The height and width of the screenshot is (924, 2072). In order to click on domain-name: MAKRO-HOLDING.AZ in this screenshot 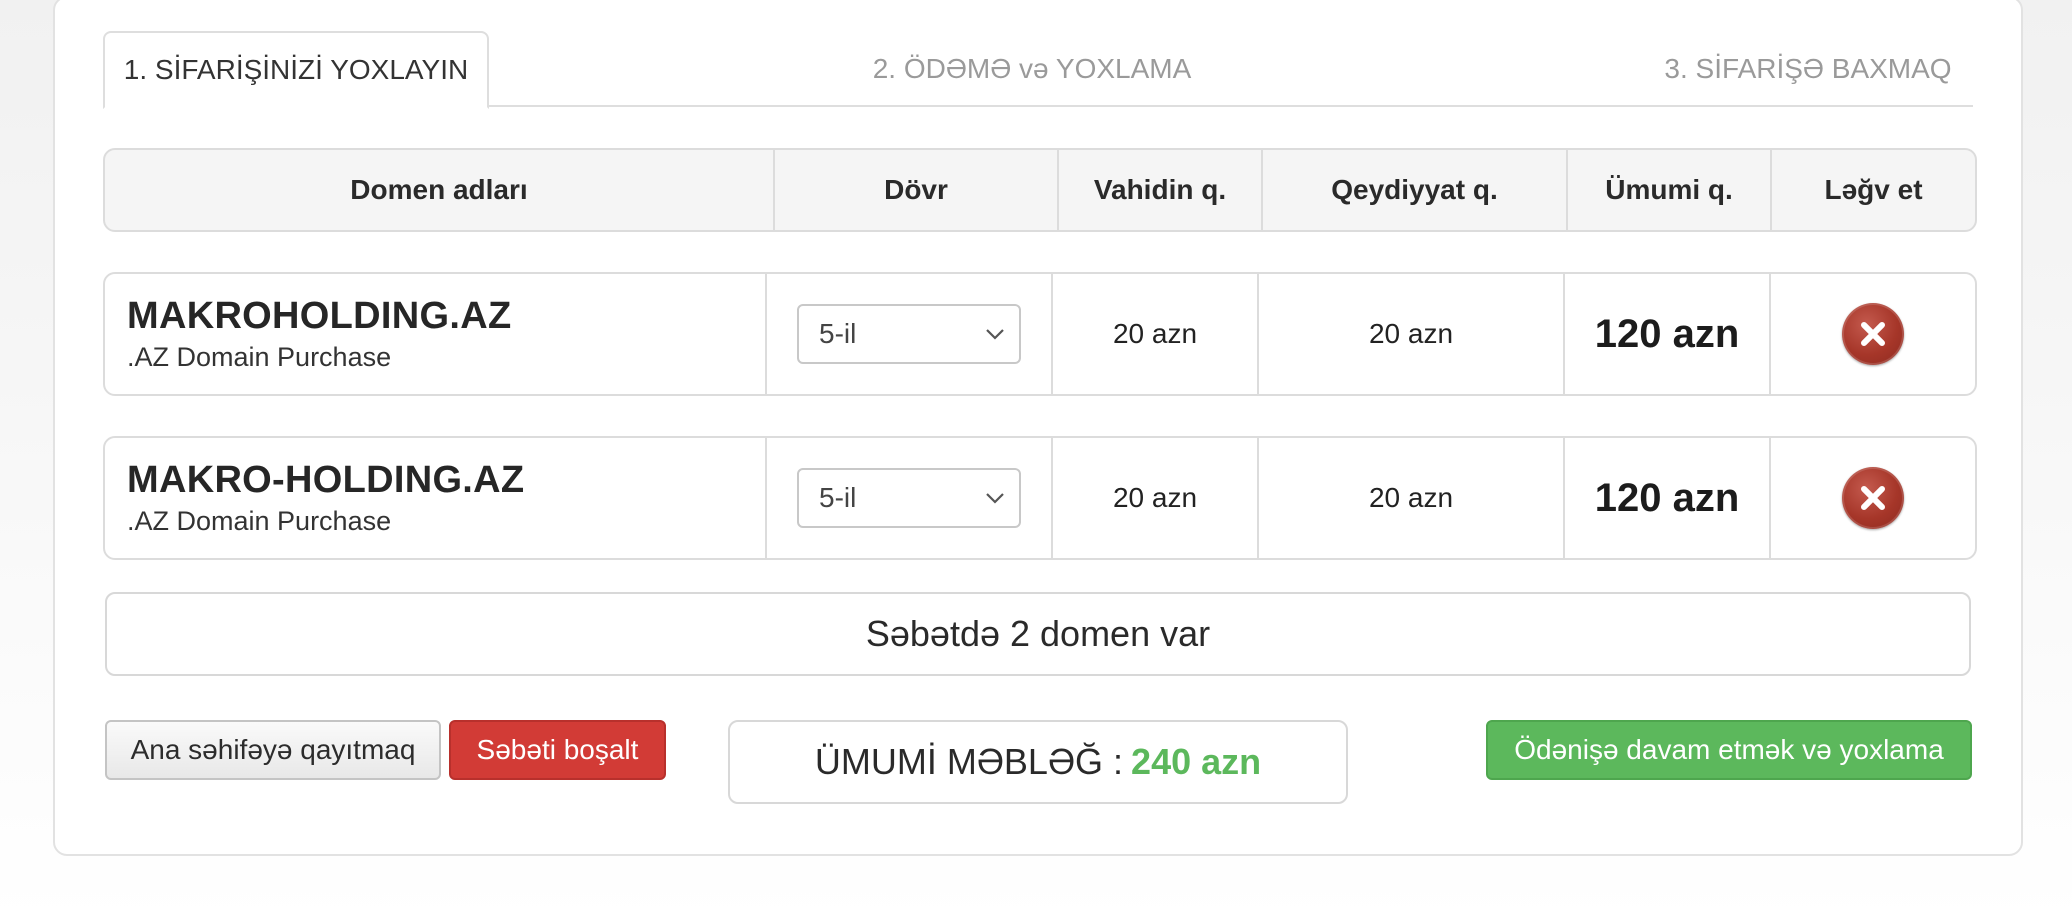, I will do `click(326, 480)`.